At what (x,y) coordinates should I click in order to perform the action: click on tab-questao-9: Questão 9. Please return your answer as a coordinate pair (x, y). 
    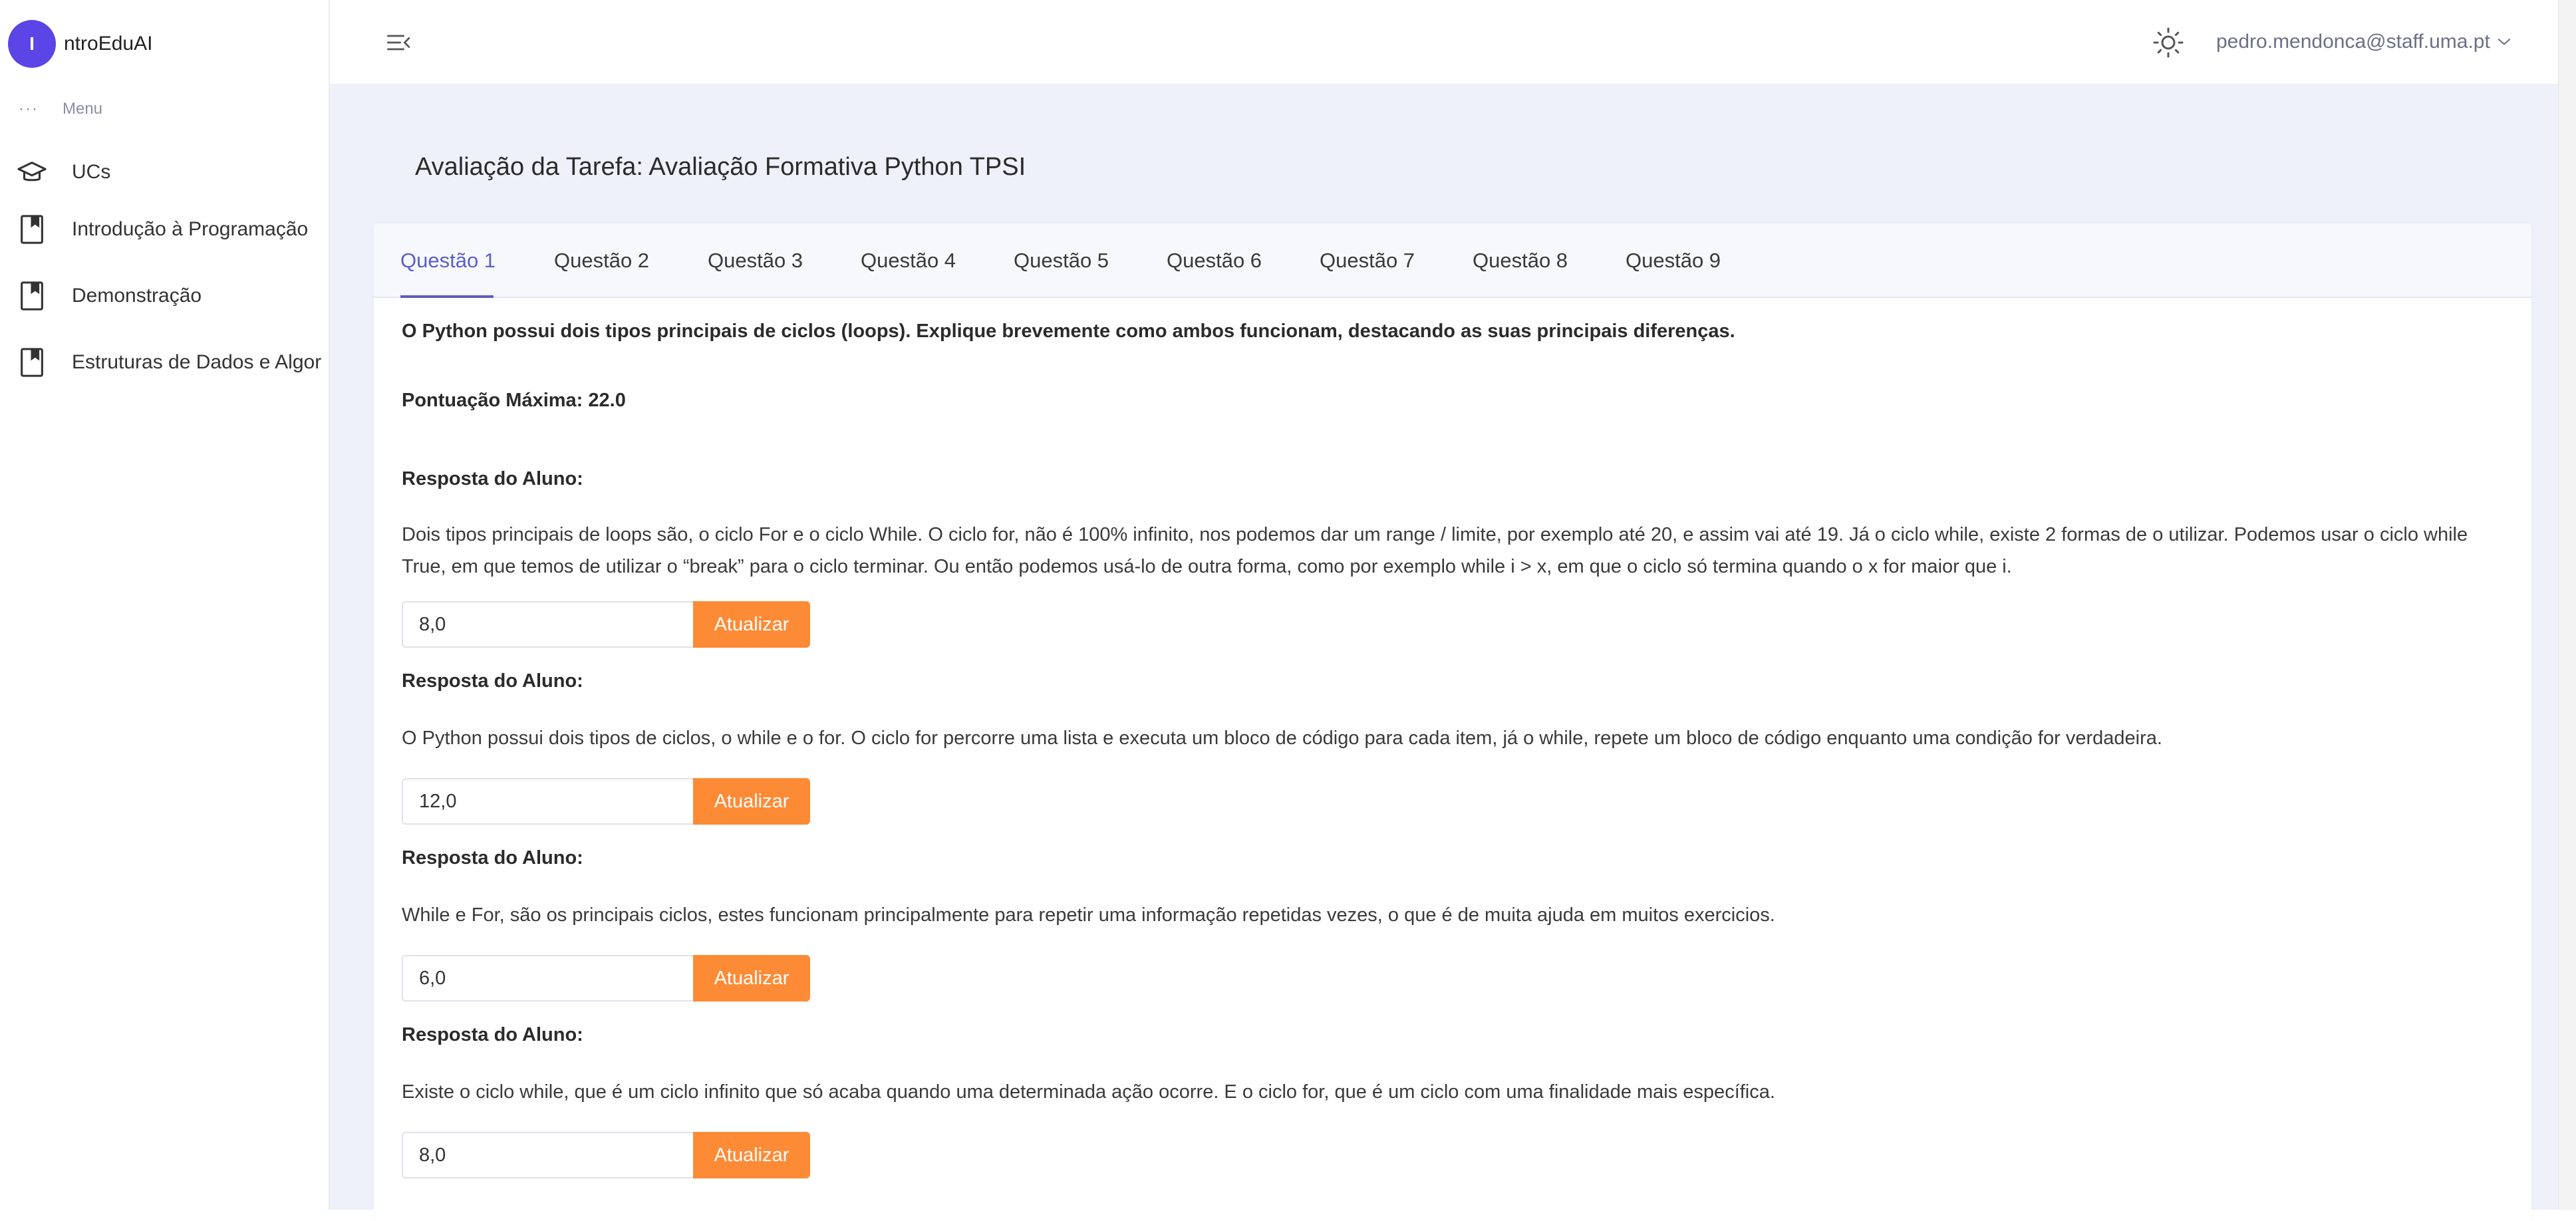
    Looking at the image, I should click on (1673, 261).